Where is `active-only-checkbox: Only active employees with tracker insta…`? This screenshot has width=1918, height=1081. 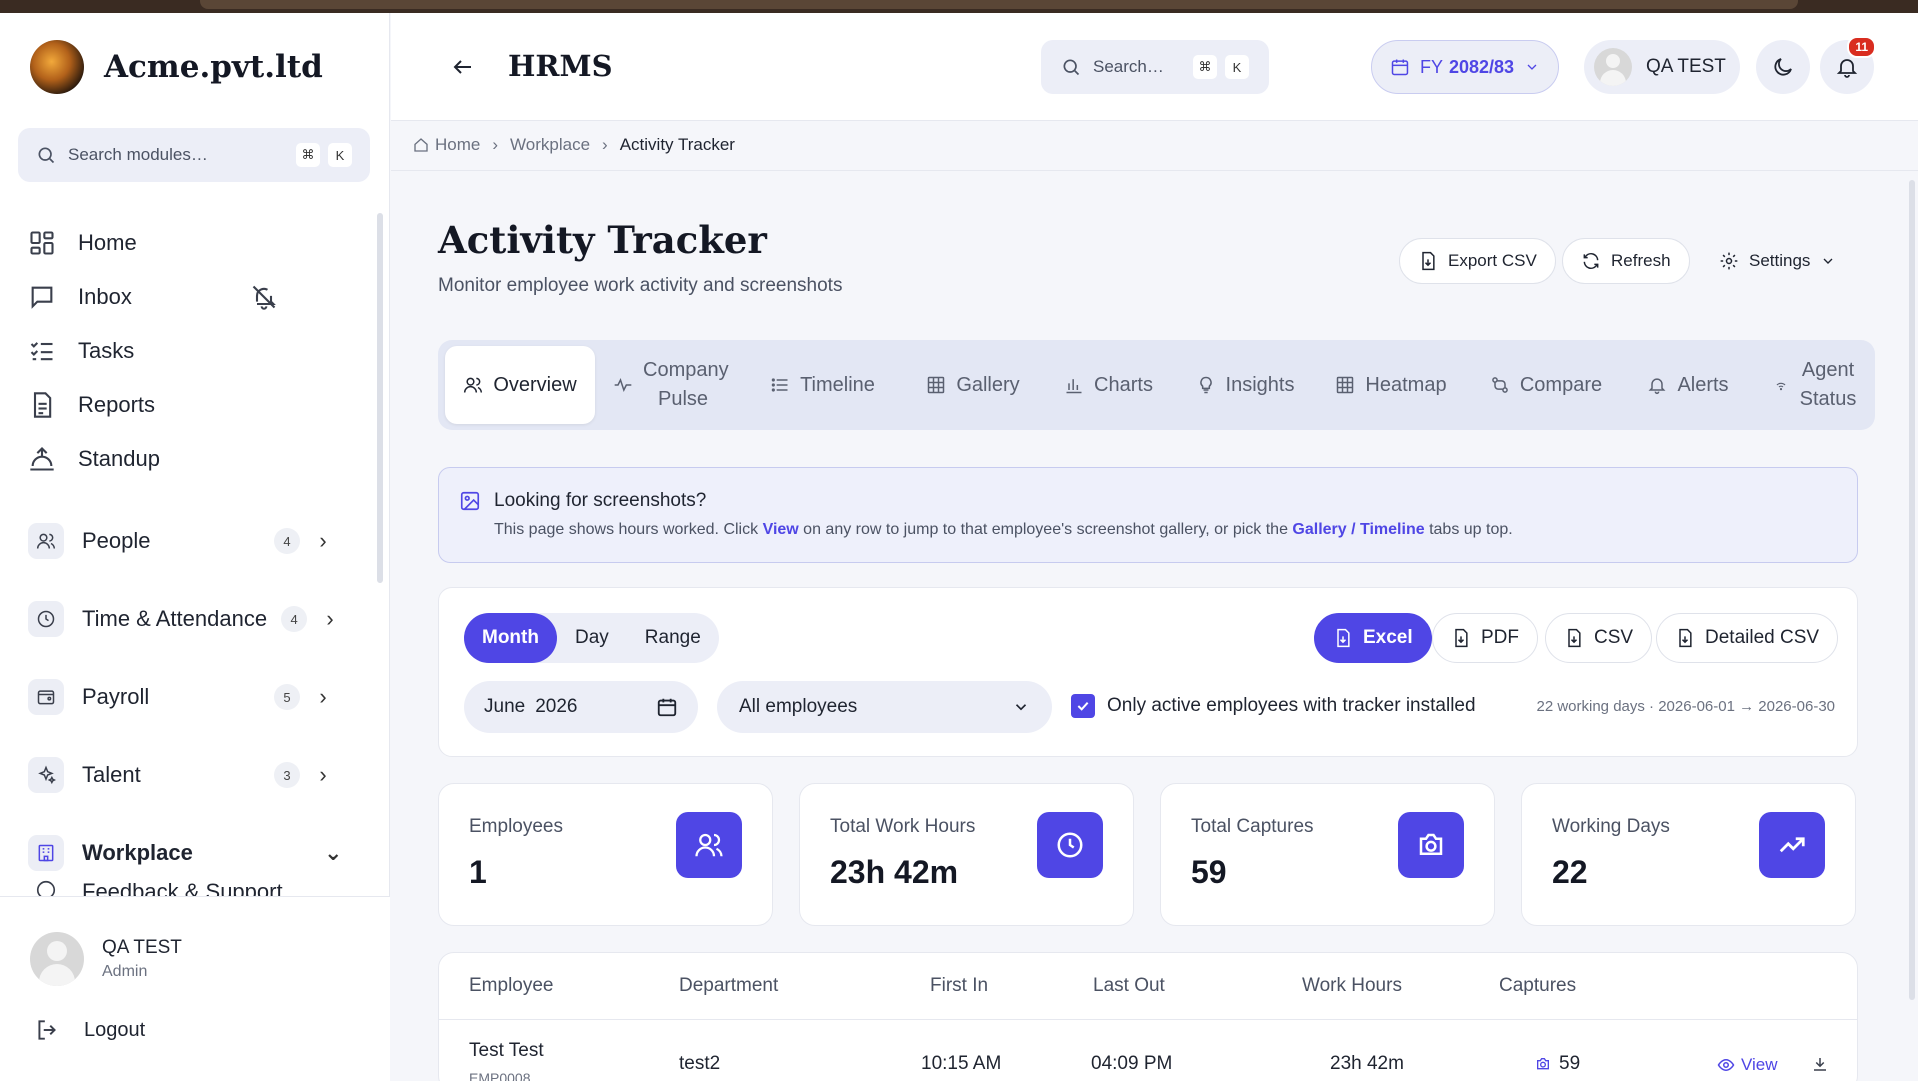 active-only-checkbox: Only active employees with tracker insta… is located at coordinates (1273, 706).